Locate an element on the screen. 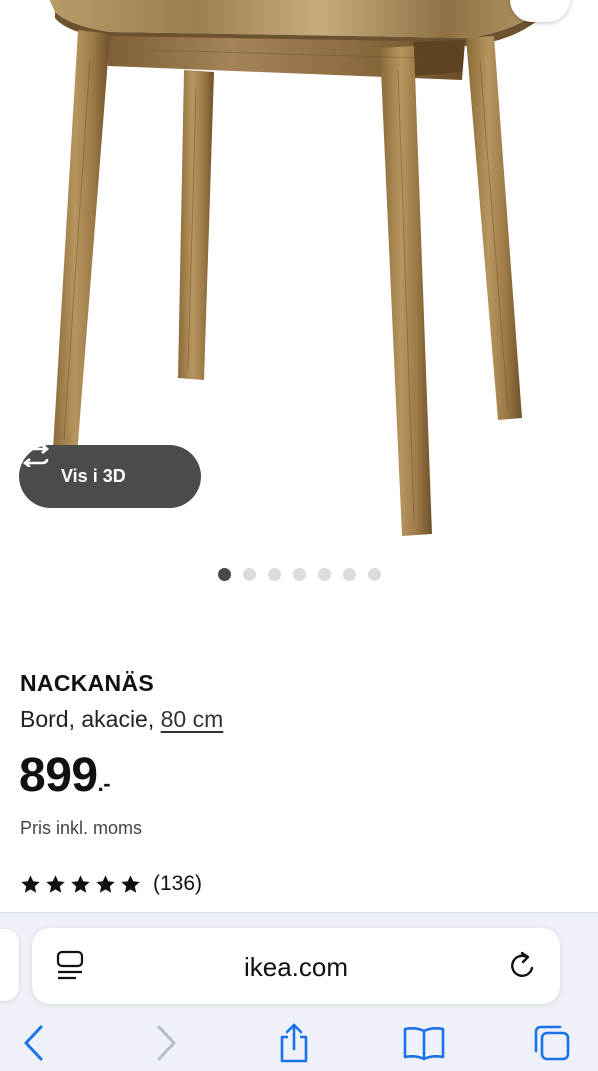  back-button is located at coordinates (34, 1043).